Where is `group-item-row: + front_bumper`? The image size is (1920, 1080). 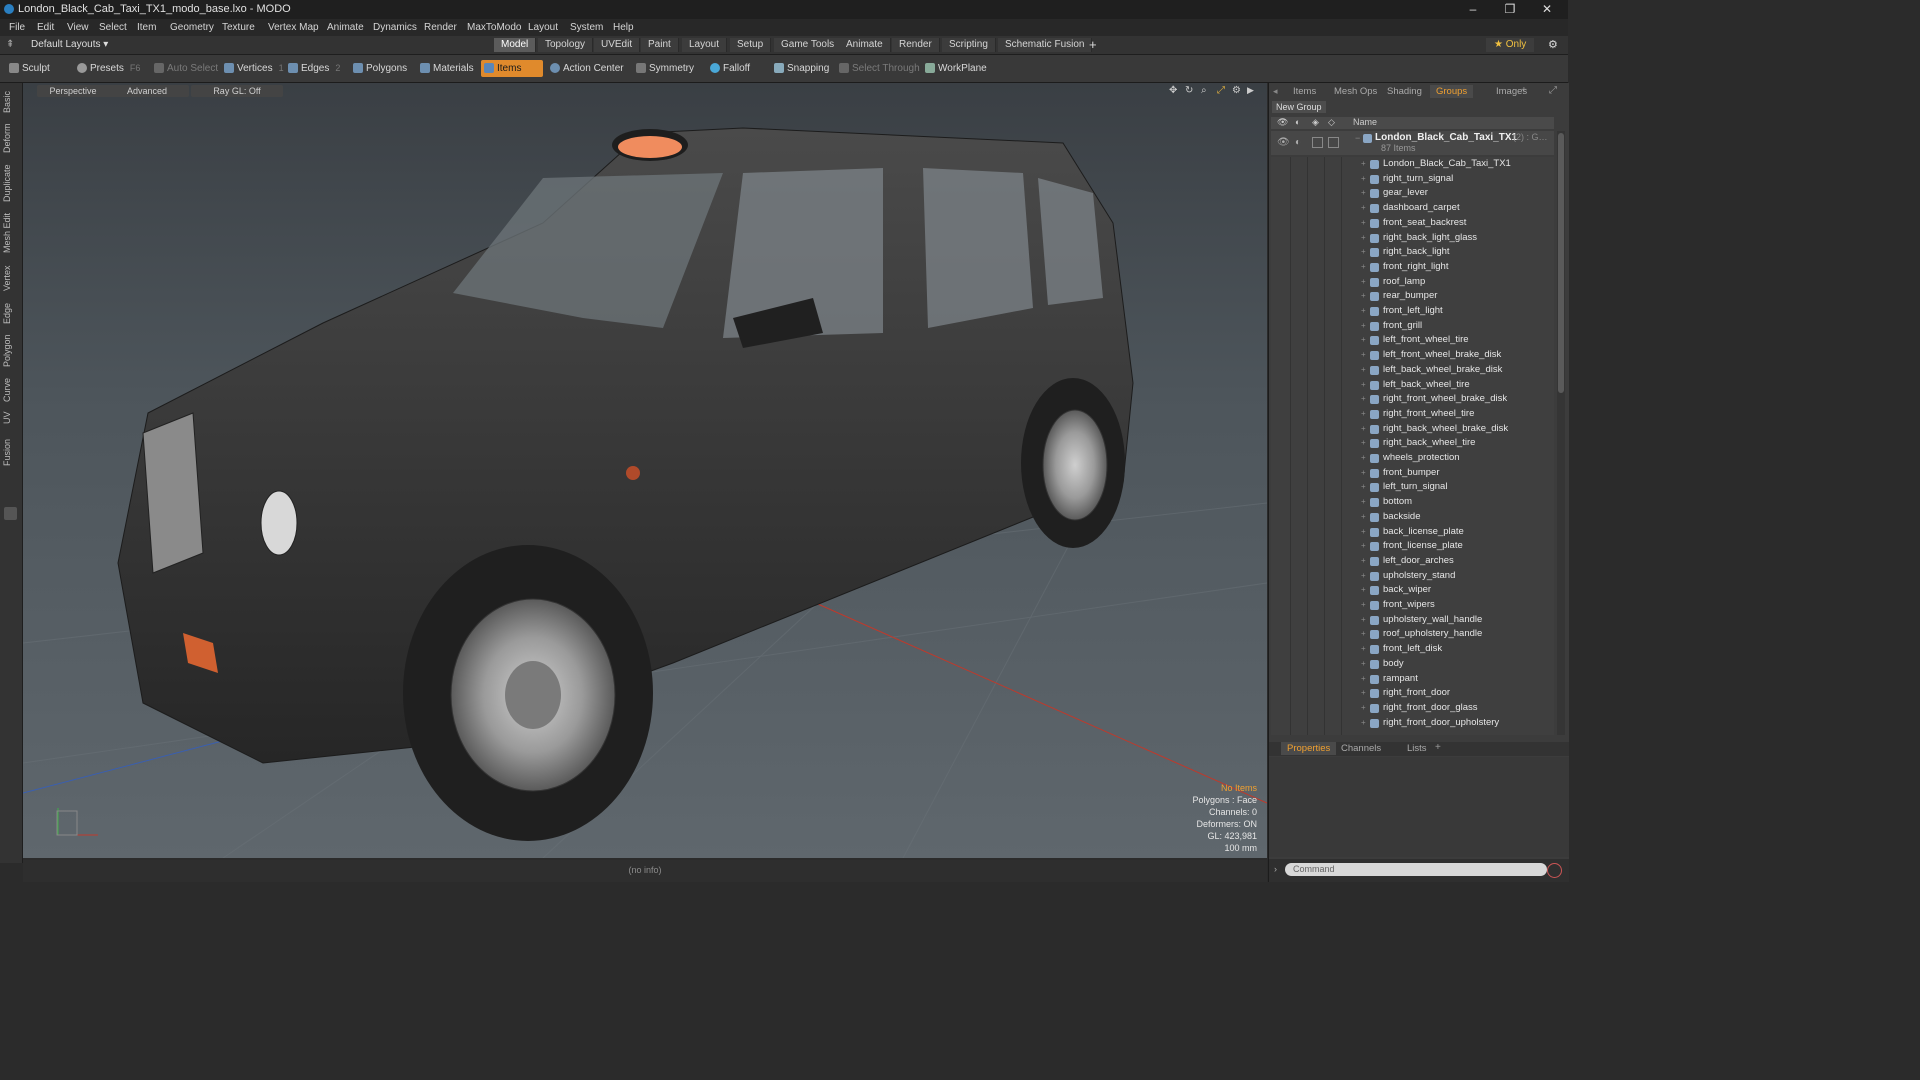 group-item-row: + front_bumper is located at coordinates (1412, 473).